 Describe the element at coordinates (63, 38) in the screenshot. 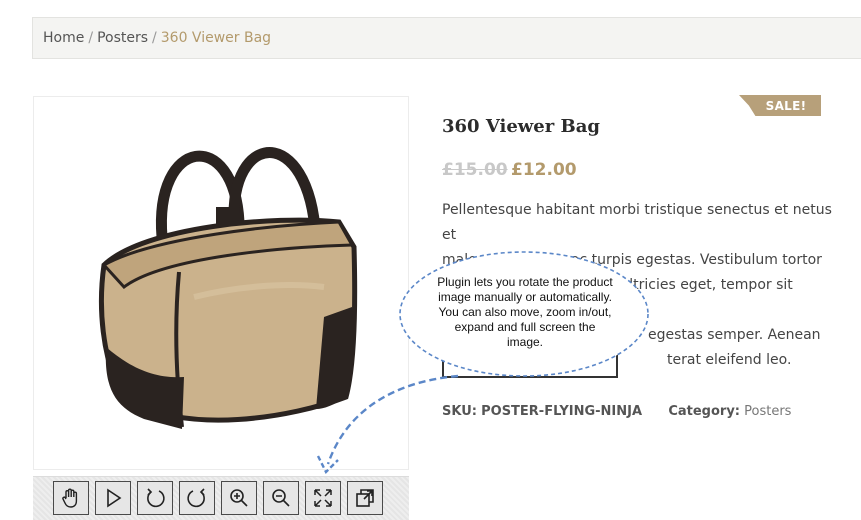

I see `breadcrumb-home-link: Home` at that location.